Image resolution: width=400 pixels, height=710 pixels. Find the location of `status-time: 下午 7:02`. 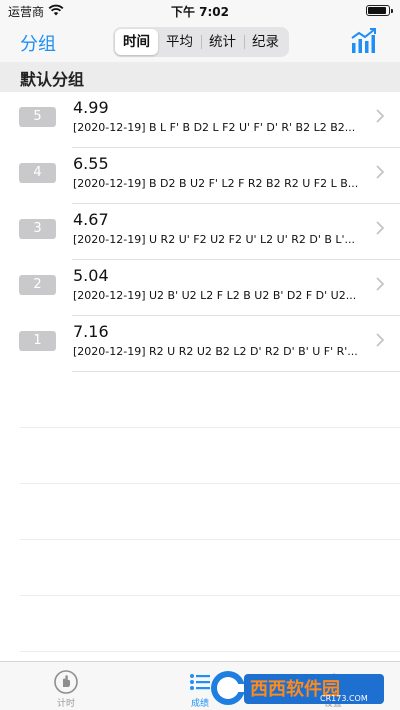

status-time: 下午 7:02 is located at coordinates (200, 12).